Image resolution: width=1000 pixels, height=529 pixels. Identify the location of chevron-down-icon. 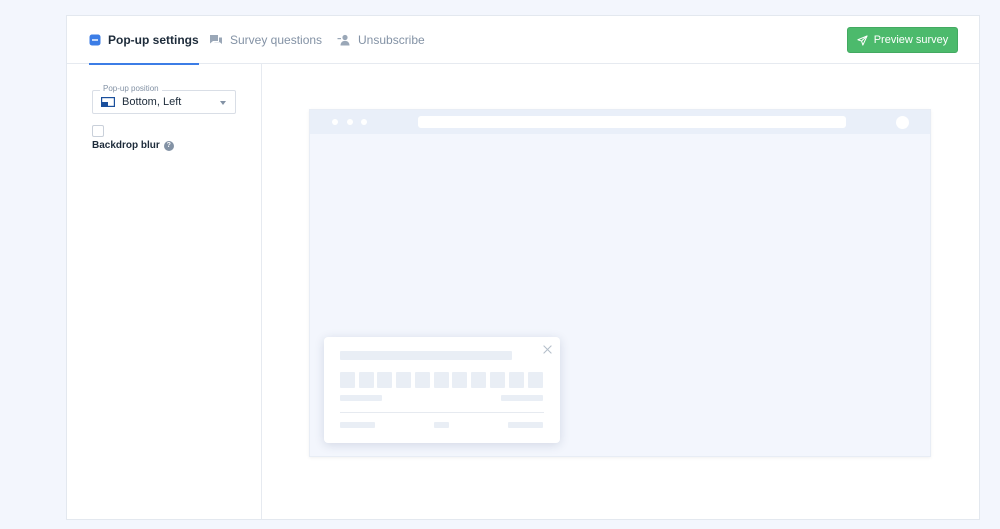
(223, 103).